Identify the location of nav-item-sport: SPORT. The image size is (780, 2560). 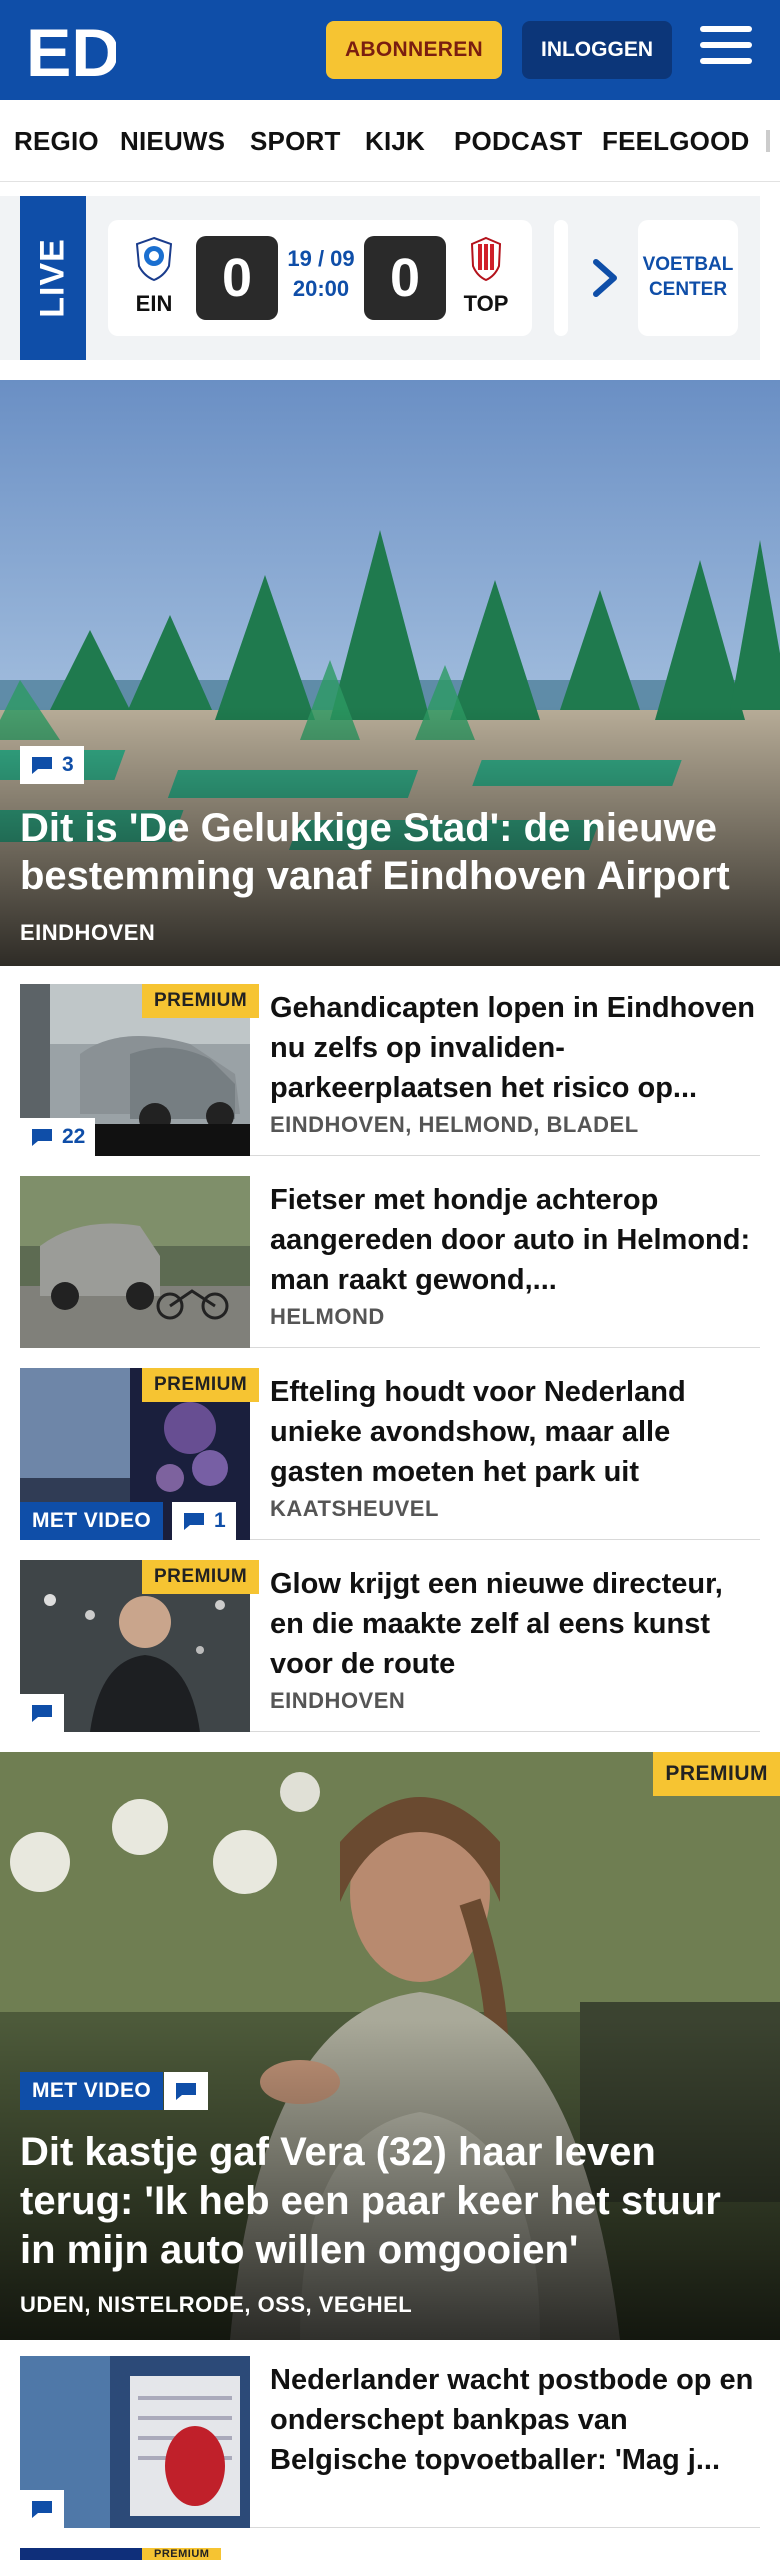
(295, 141).